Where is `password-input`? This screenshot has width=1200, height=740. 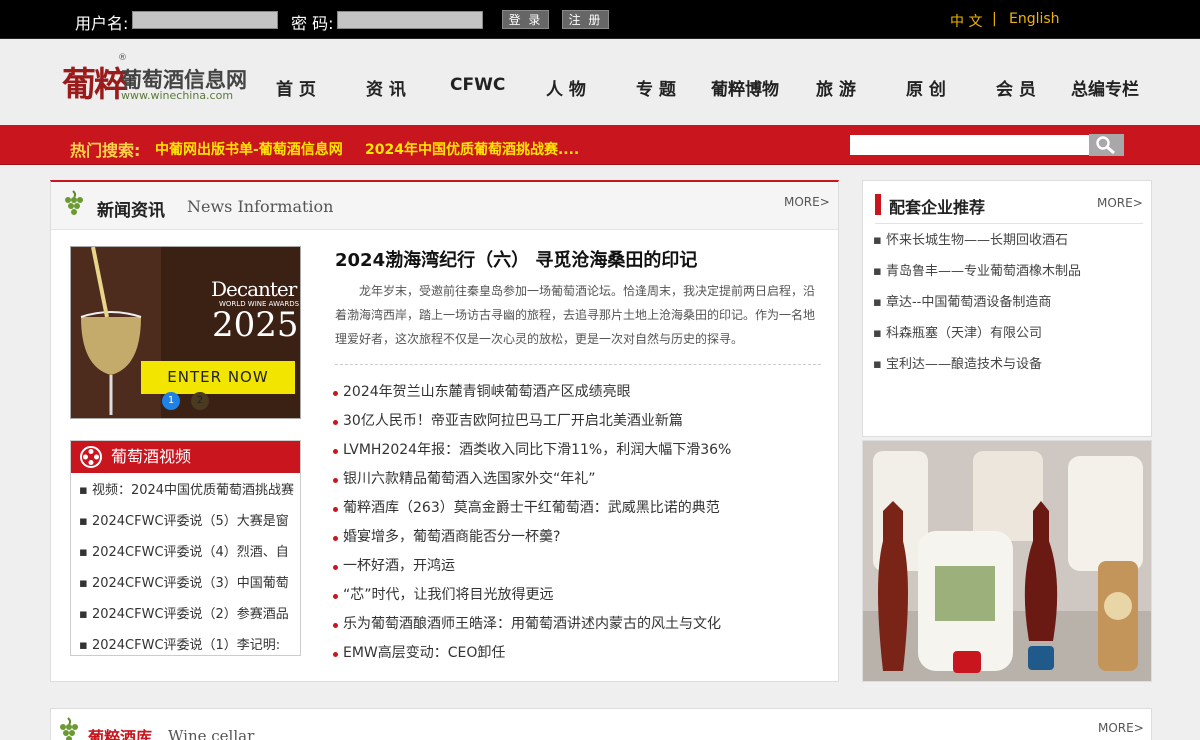
password-input is located at coordinates (410, 20).